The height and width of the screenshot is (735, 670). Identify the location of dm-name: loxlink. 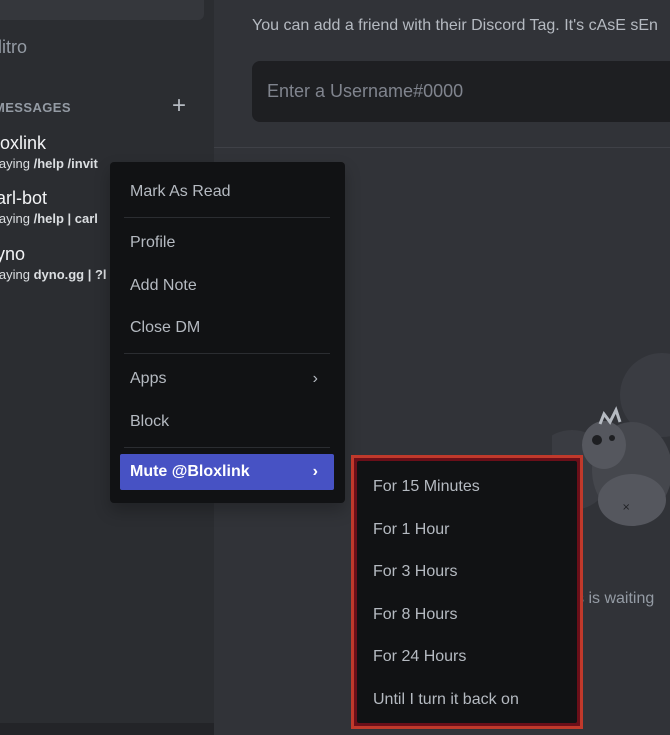
(23, 143).